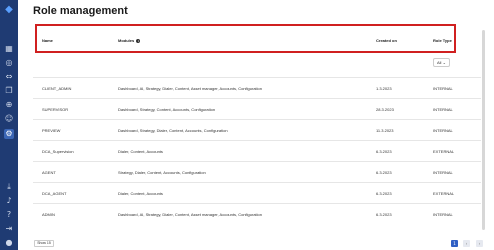 Image resolution: width=494 pixels, height=250 pixels. What do you see at coordinates (9, 63) in the screenshot?
I see `globe-icon: ◎` at bounding box center [9, 63].